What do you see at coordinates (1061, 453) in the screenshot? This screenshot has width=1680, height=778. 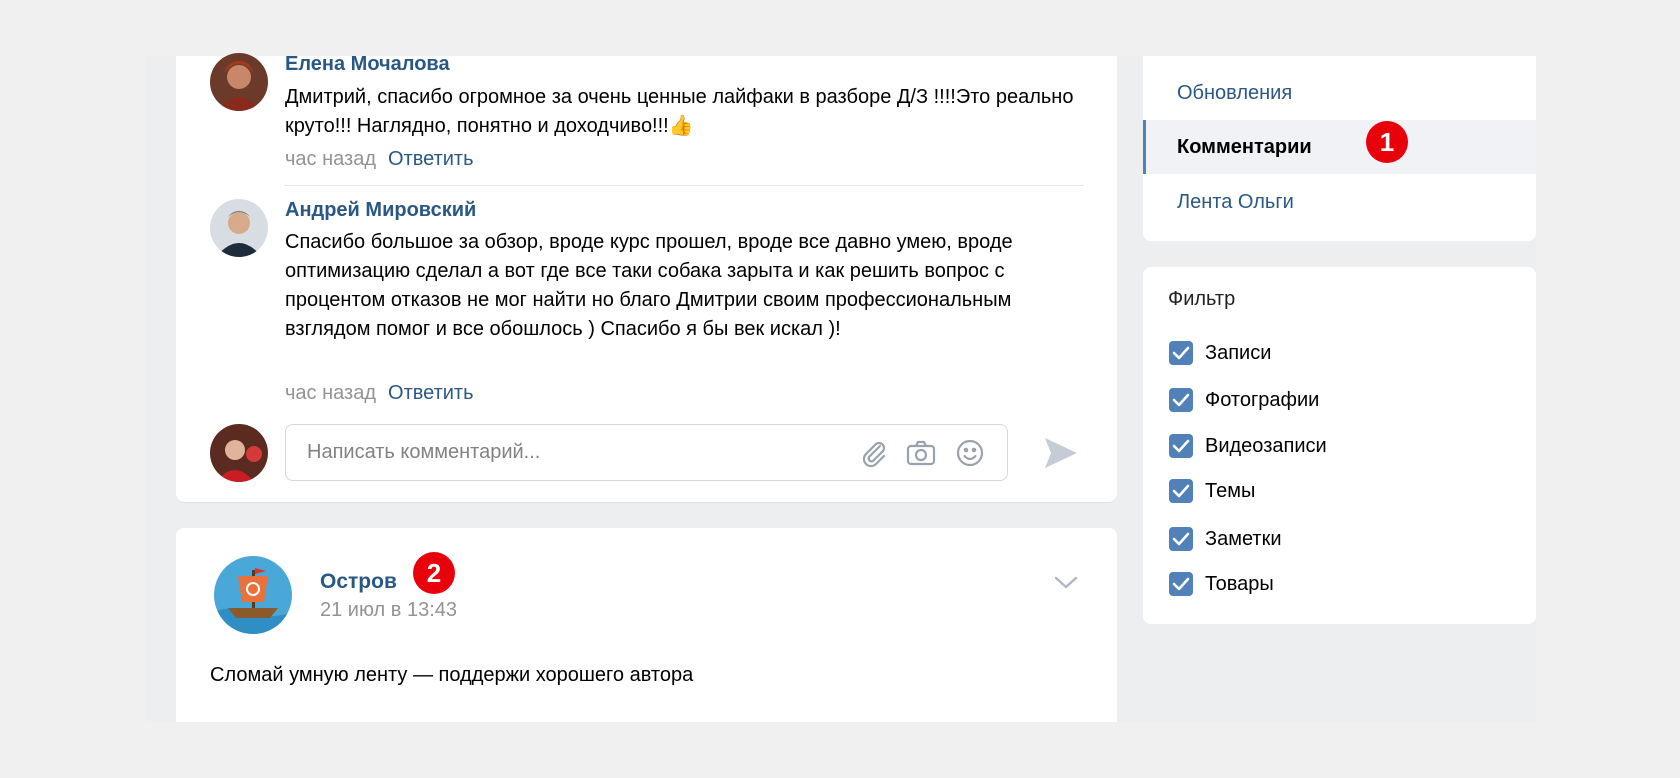 I see `send-icon` at bounding box center [1061, 453].